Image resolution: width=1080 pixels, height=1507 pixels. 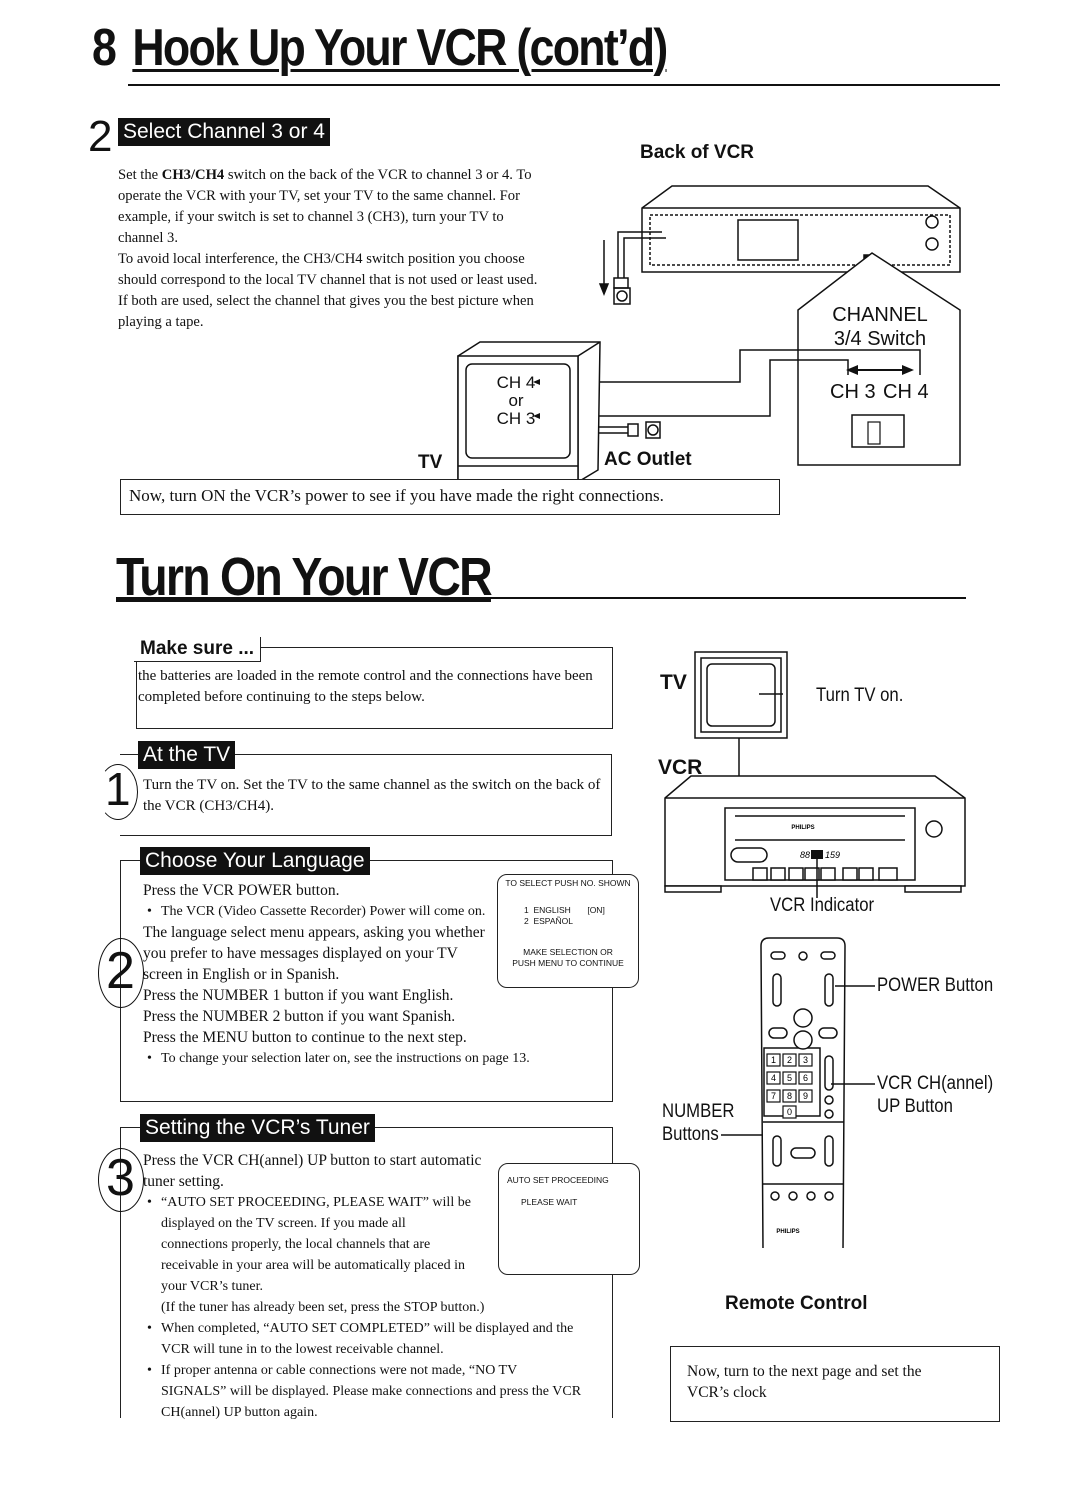 I want to click on section-rule, so click(x=541, y=598).